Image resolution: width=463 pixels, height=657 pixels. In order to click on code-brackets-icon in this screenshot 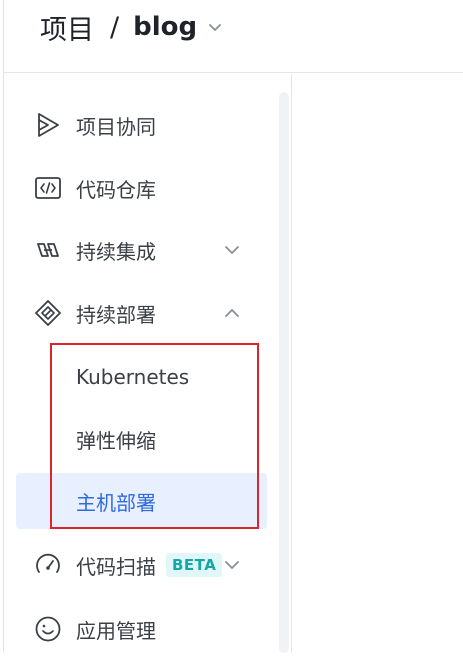, I will do `click(48, 188)`.